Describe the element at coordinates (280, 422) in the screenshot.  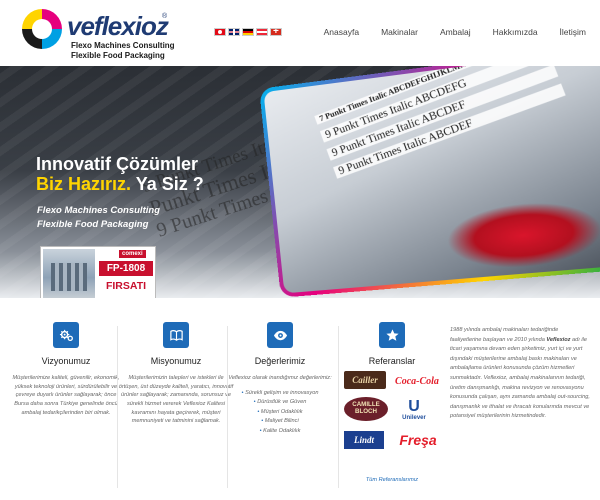
I see `list-item: Maliyet Bilinci` at that location.